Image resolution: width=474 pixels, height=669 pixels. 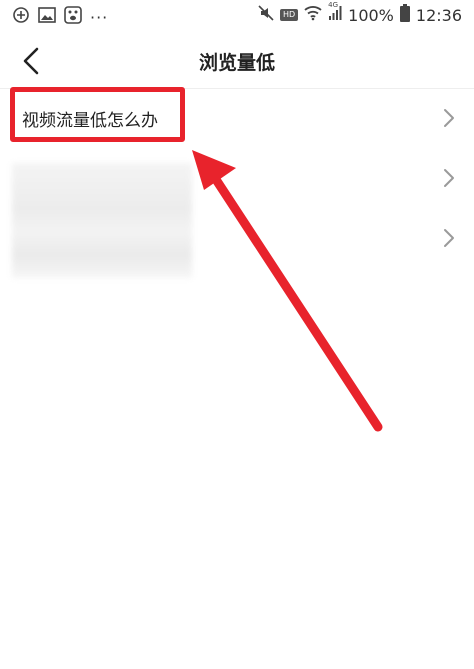 What do you see at coordinates (266, 15) in the screenshot?
I see `mute-icon` at bounding box center [266, 15].